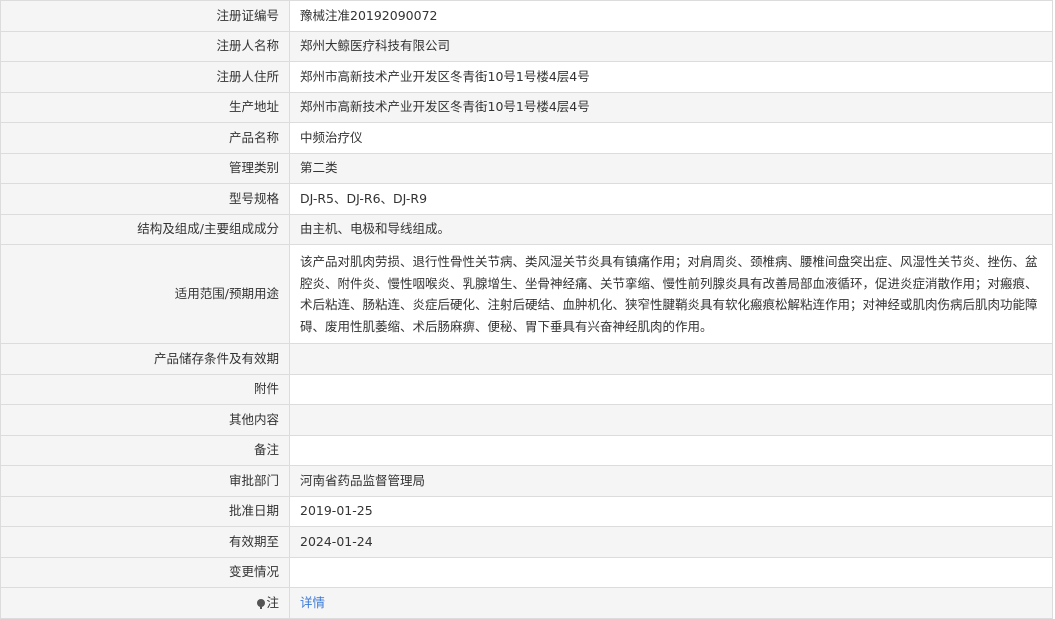  Describe the element at coordinates (145, 199) in the screenshot. I see `field-label: 型号规格` at that location.